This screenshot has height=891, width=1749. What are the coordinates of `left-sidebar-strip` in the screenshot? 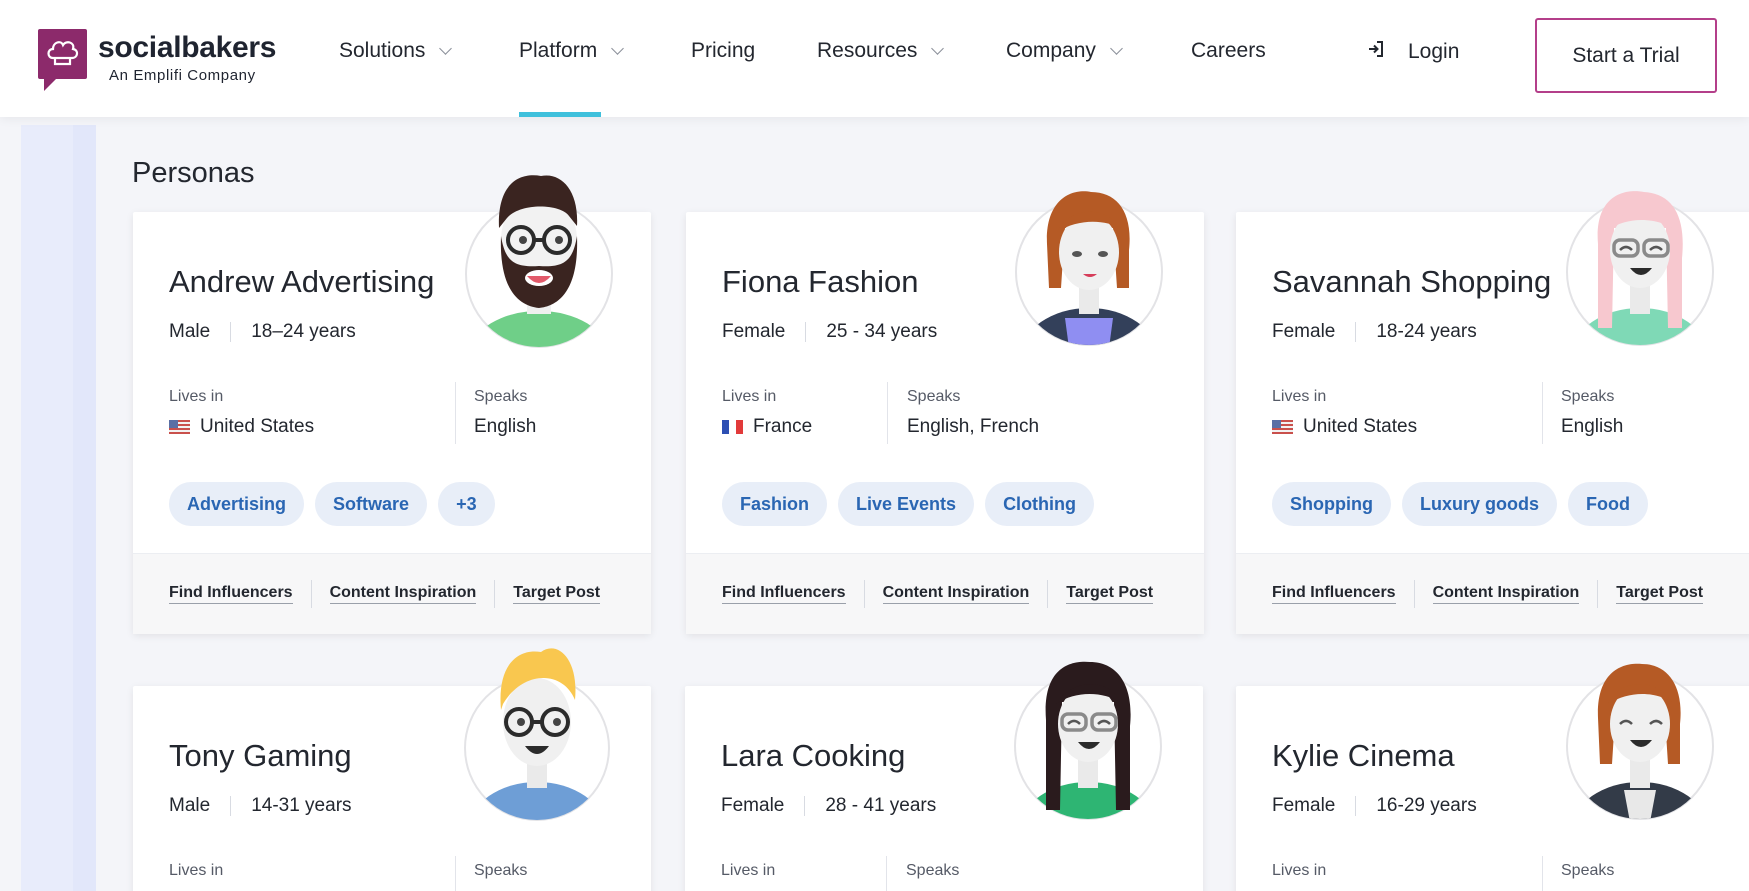 It's located at (58, 508).